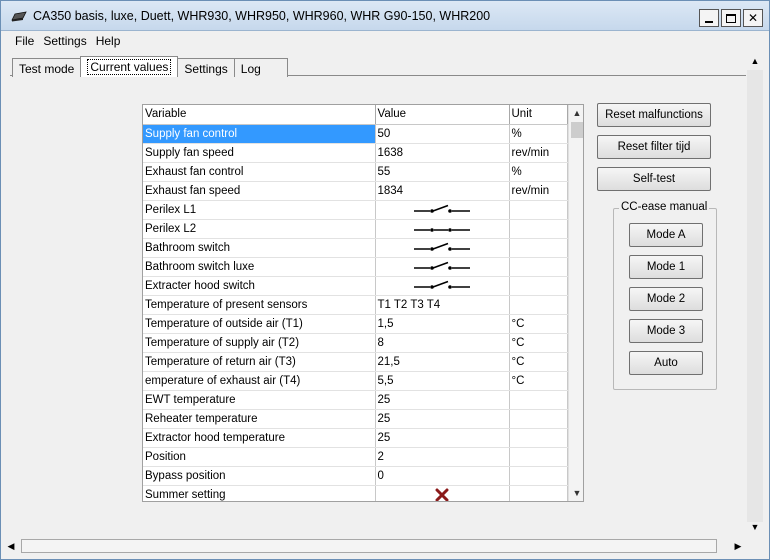 The image size is (770, 560). I want to click on window-horizontal-scrollbar: ◀ ▶, so click(375, 546).